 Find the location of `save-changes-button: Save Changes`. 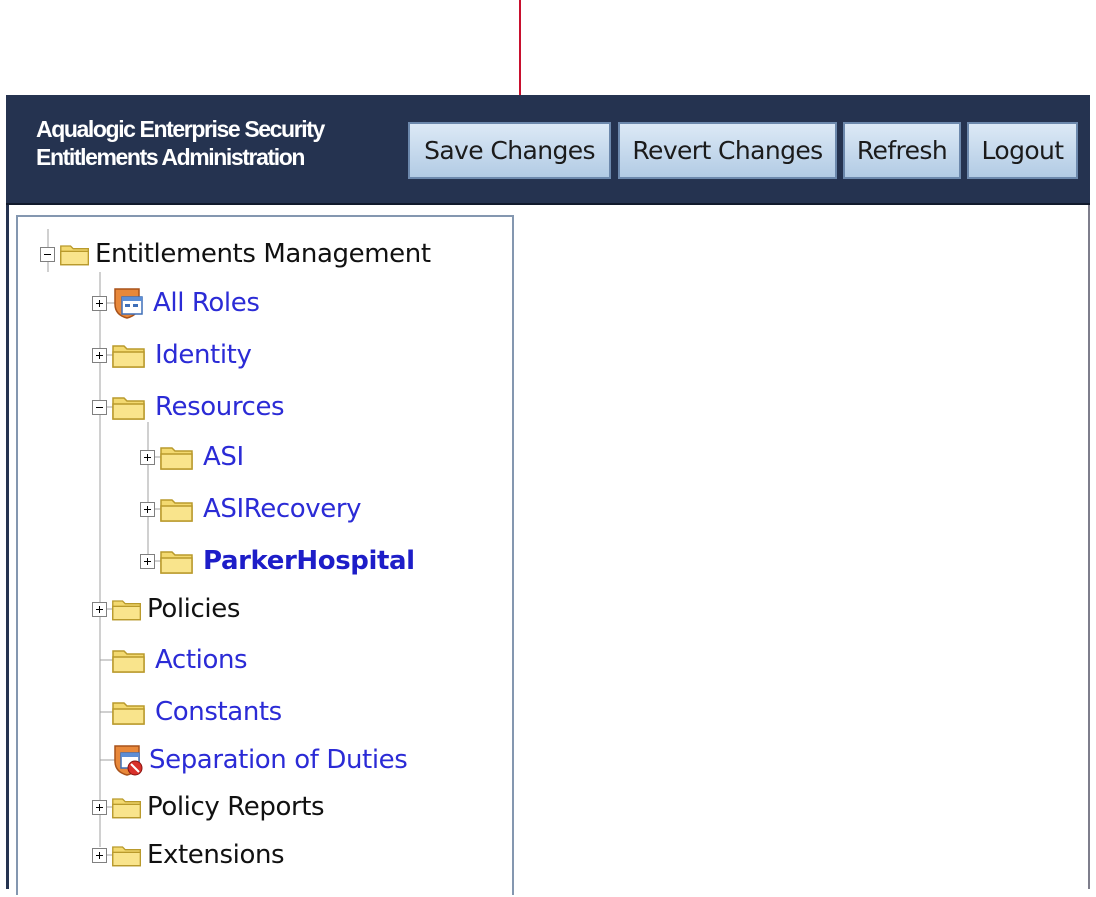

save-changes-button: Save Changes is located at coordinates (509, 150).